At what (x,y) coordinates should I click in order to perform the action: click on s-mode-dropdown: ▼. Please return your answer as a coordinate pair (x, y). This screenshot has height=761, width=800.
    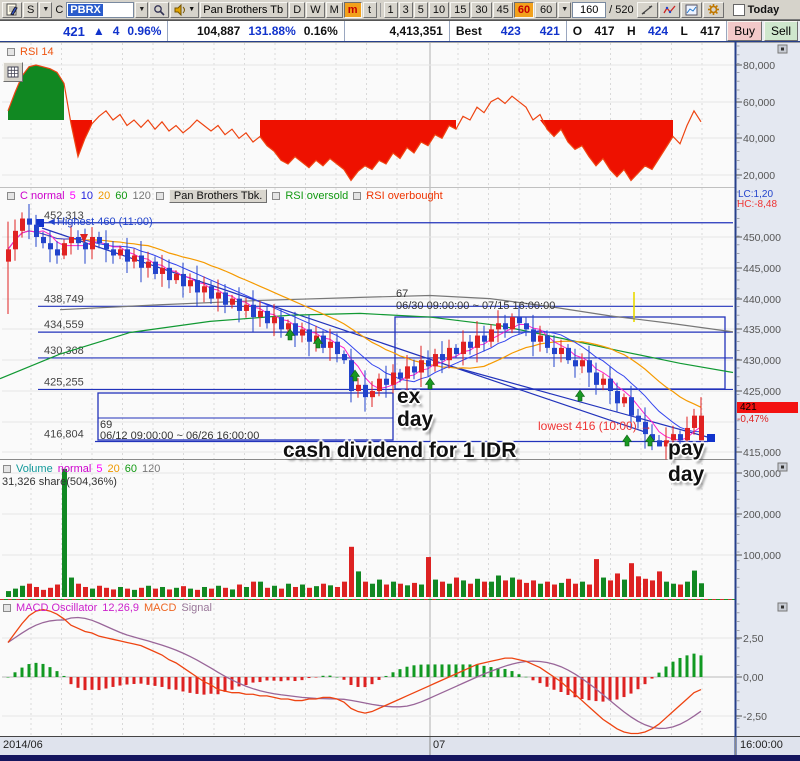
    Looking at the image, I should click on (46, 9).